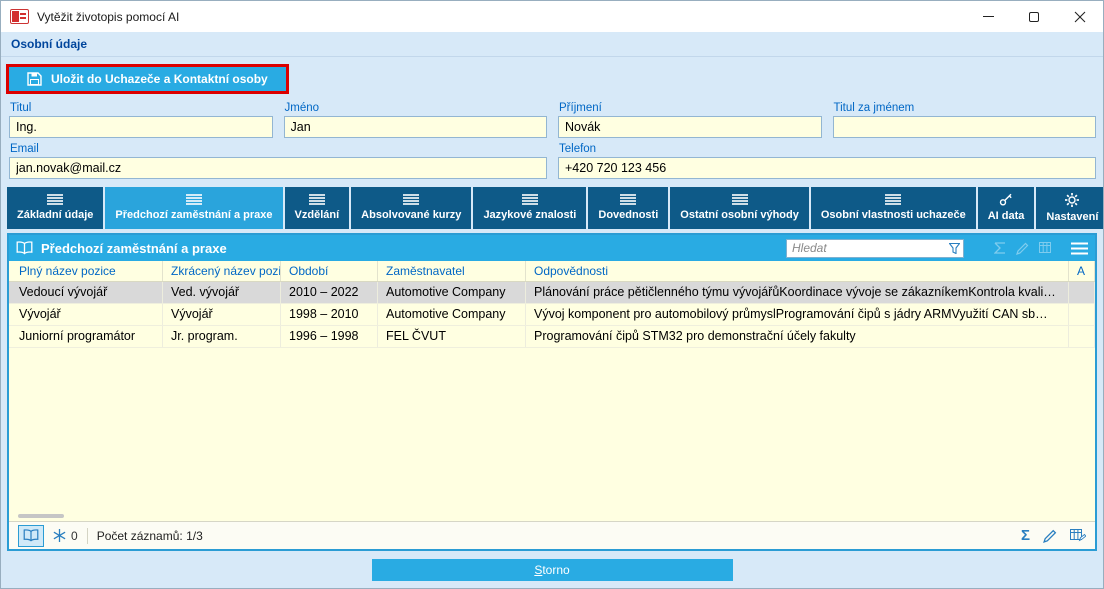 This screenshot has width=1104, height=589. I want to click on email-field-group: Email, so click(278, 160).